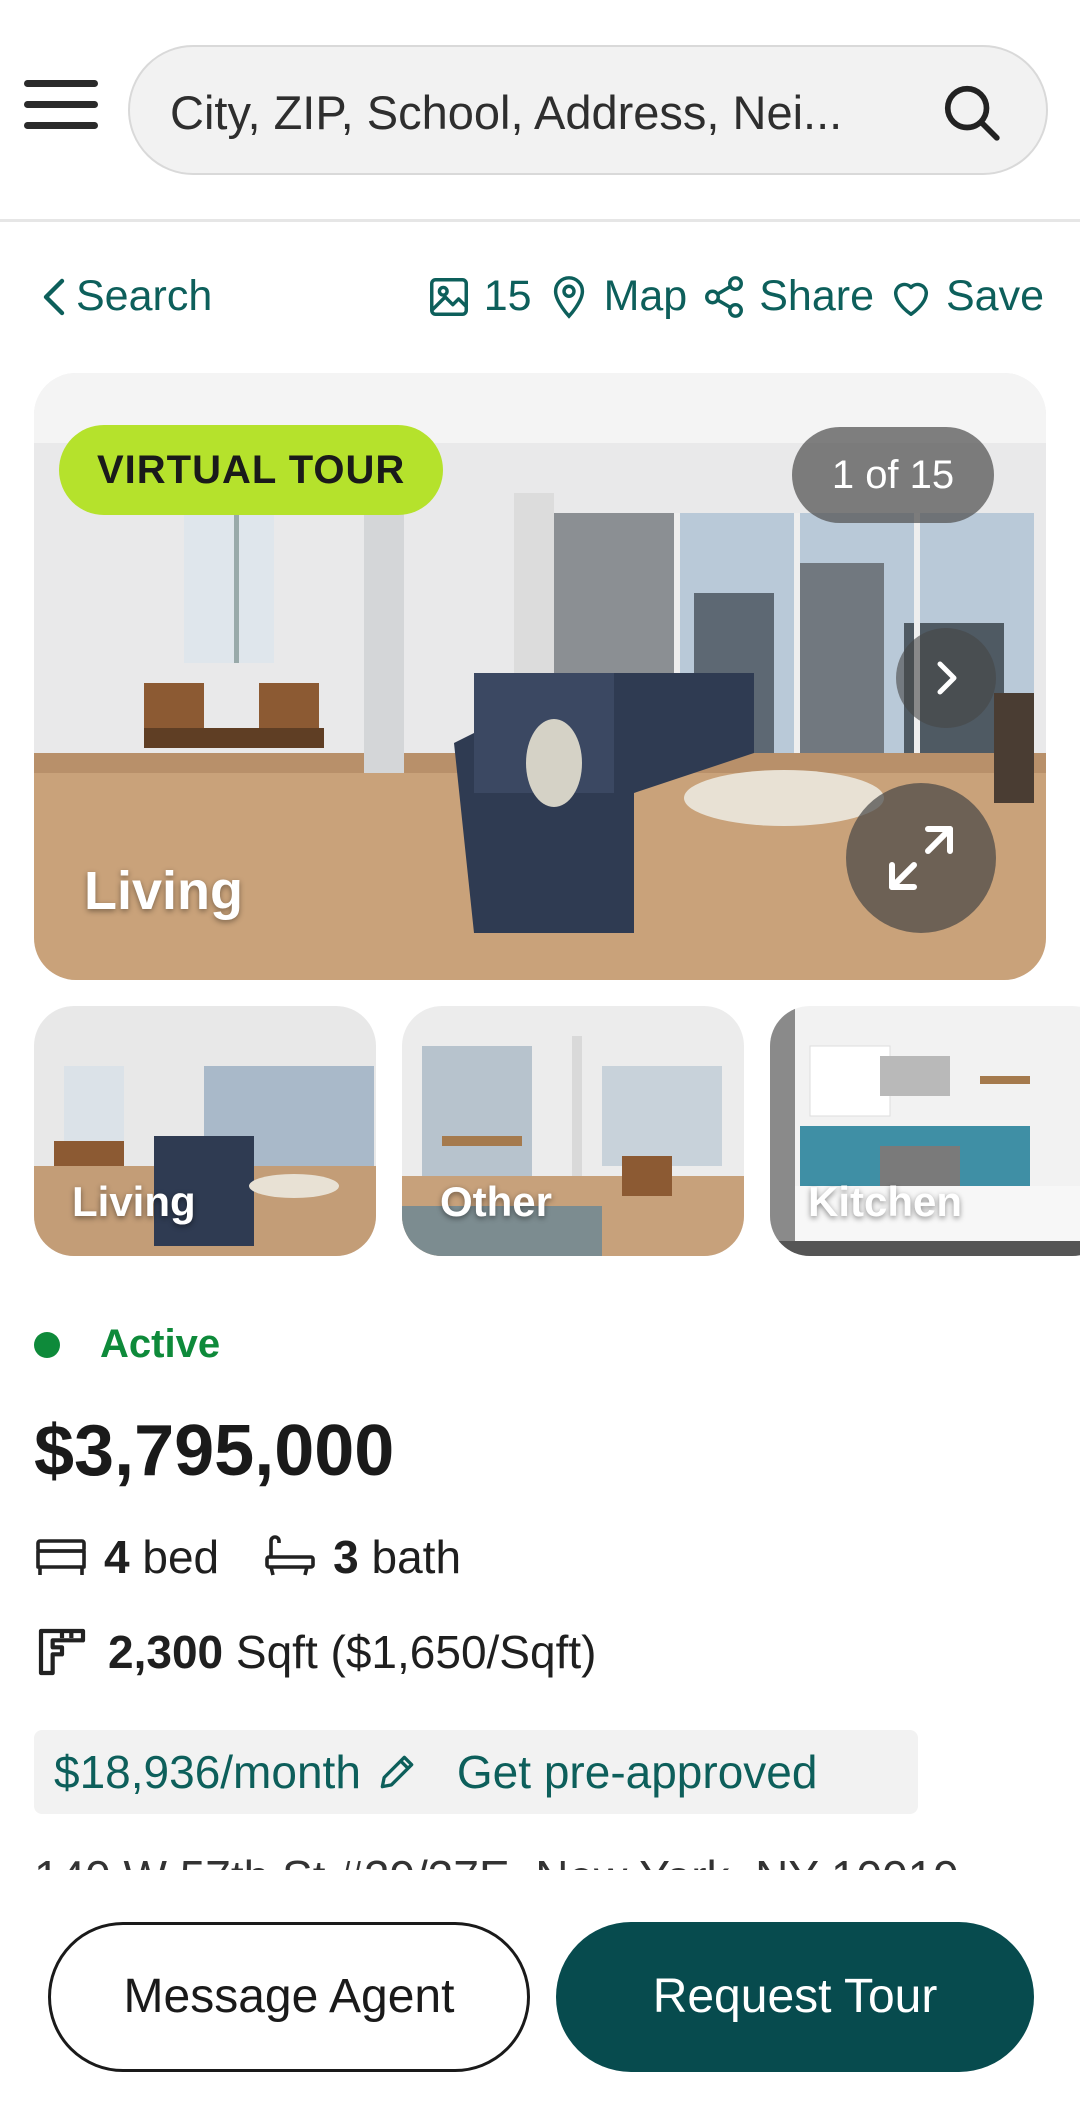  Describe the element at coordinates (568, 297) in the screenshot. I see `map-pin-icon` at that location.